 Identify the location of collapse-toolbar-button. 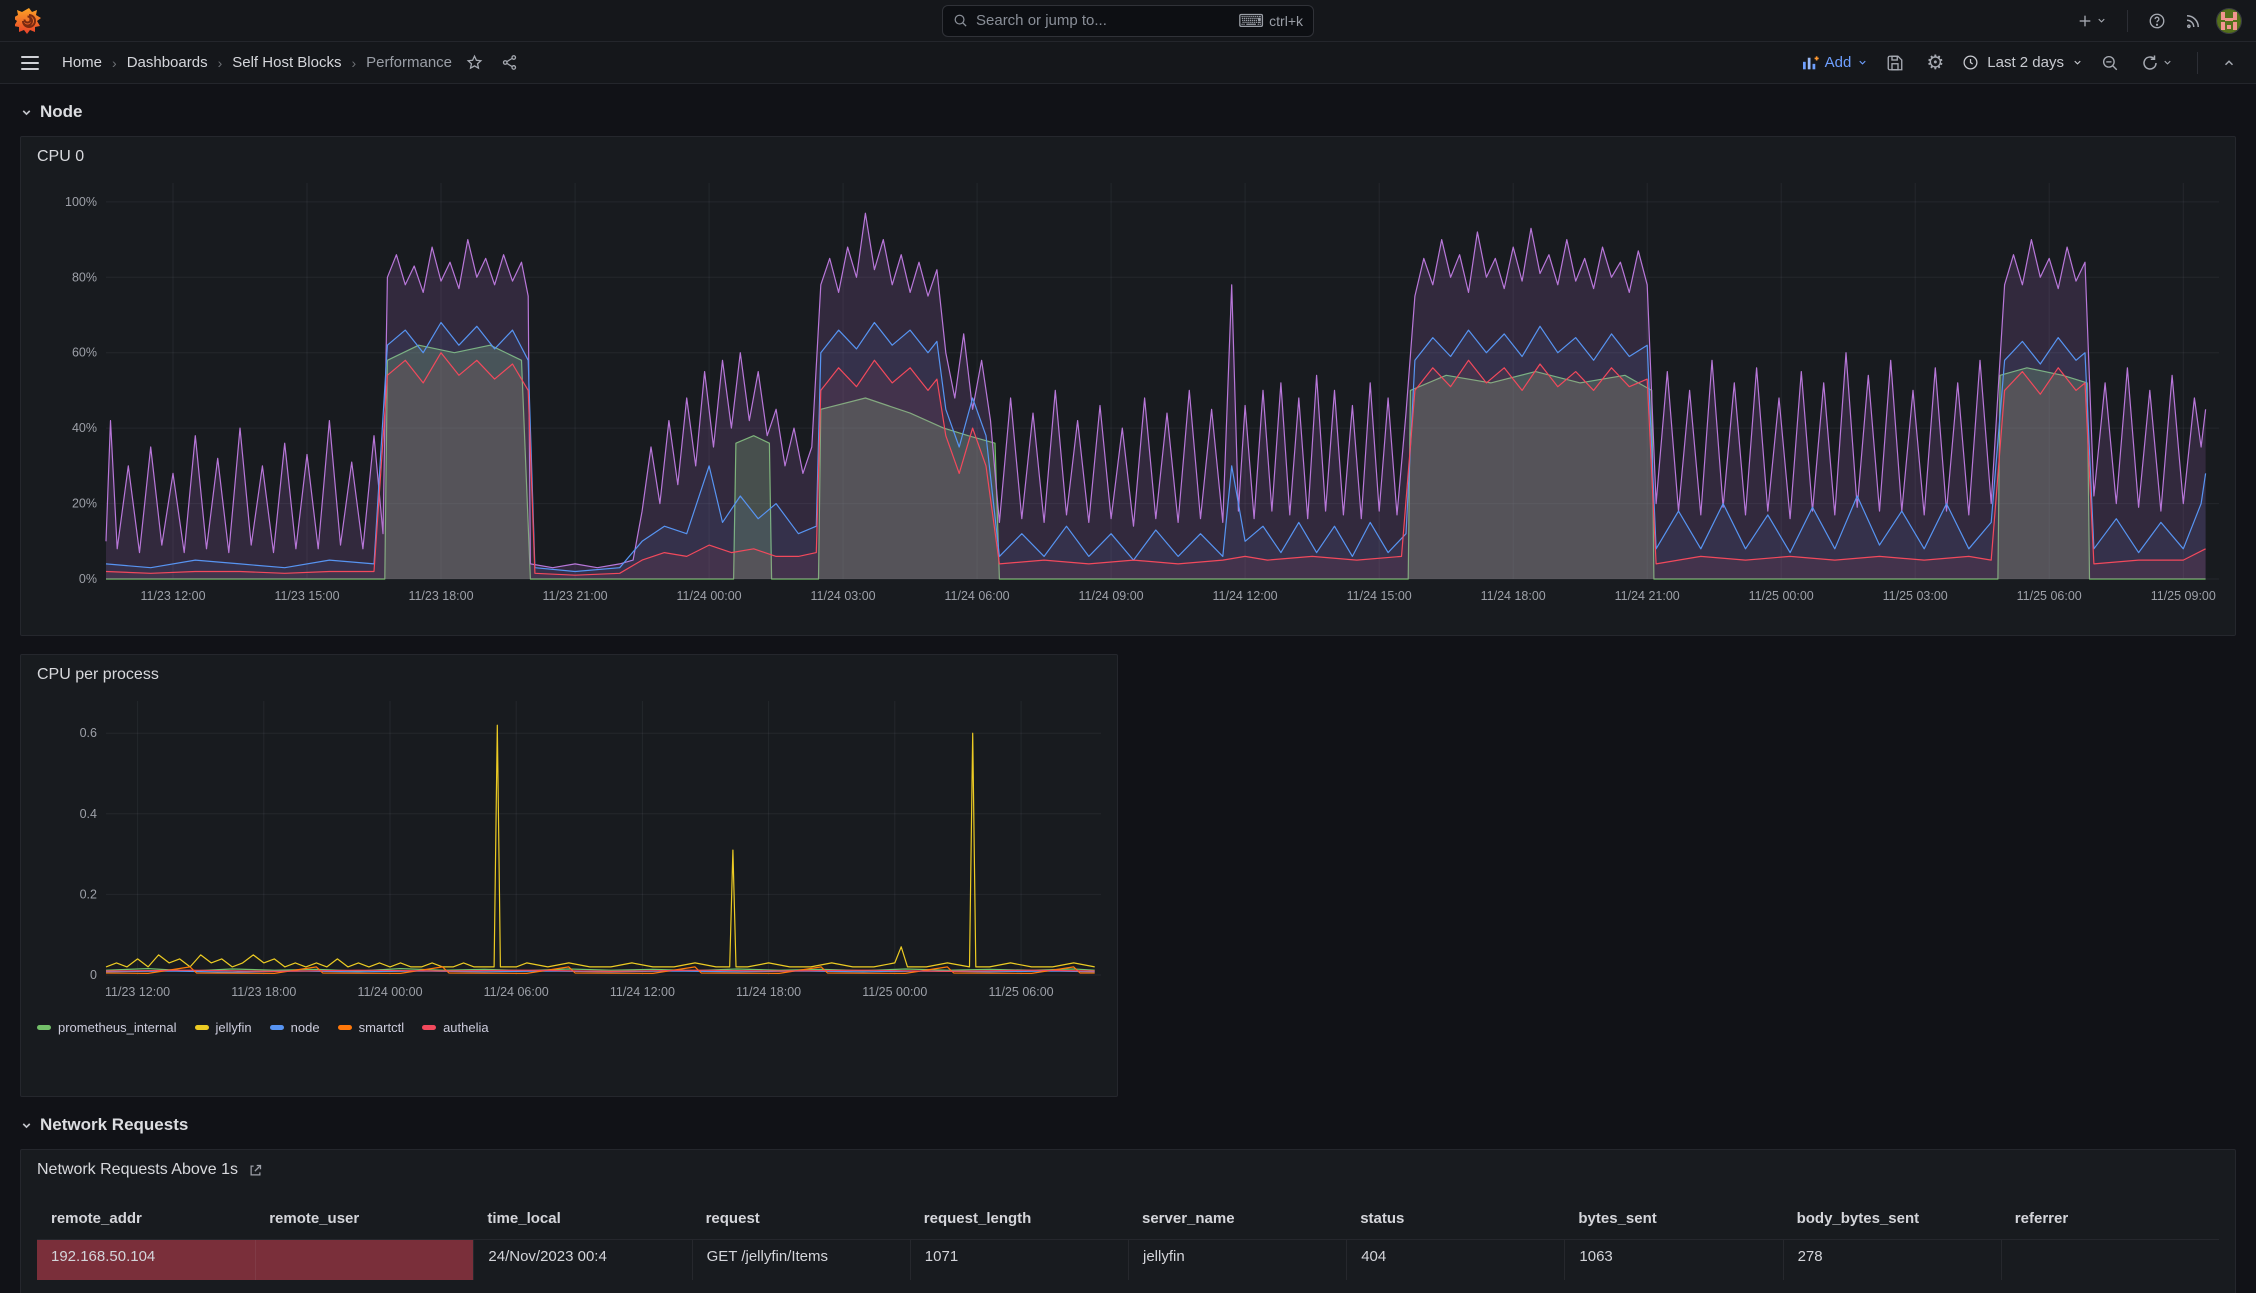
(2229, 63).